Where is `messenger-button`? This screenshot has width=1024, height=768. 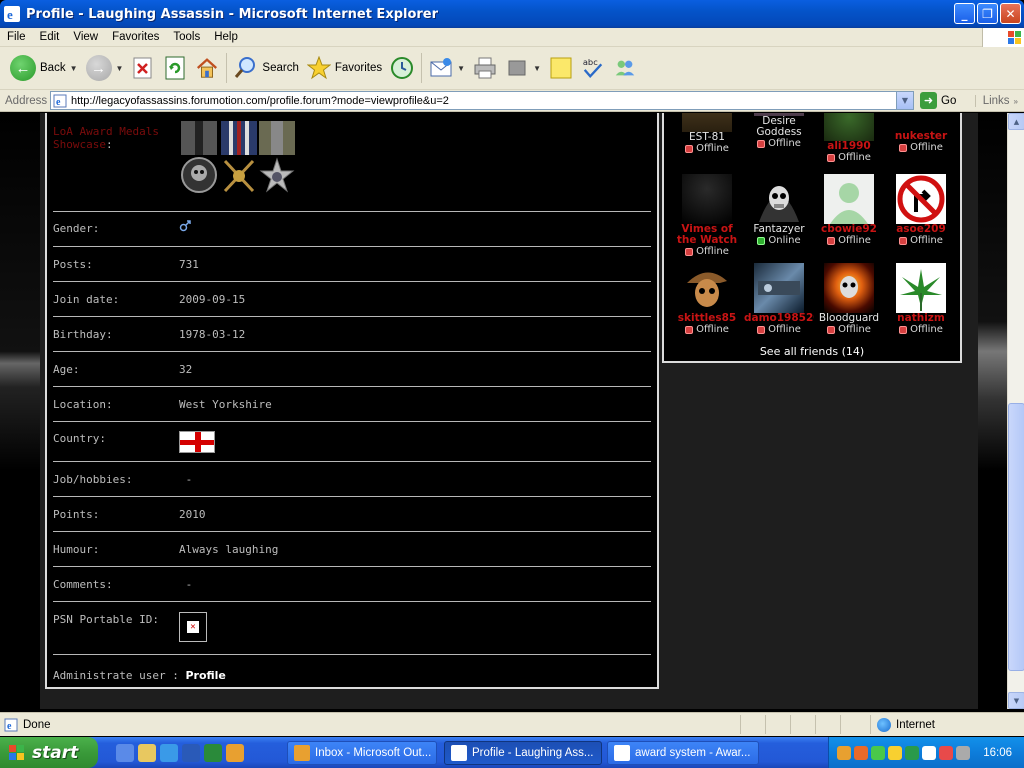 messenger-button is located at coordinates (625, 68).